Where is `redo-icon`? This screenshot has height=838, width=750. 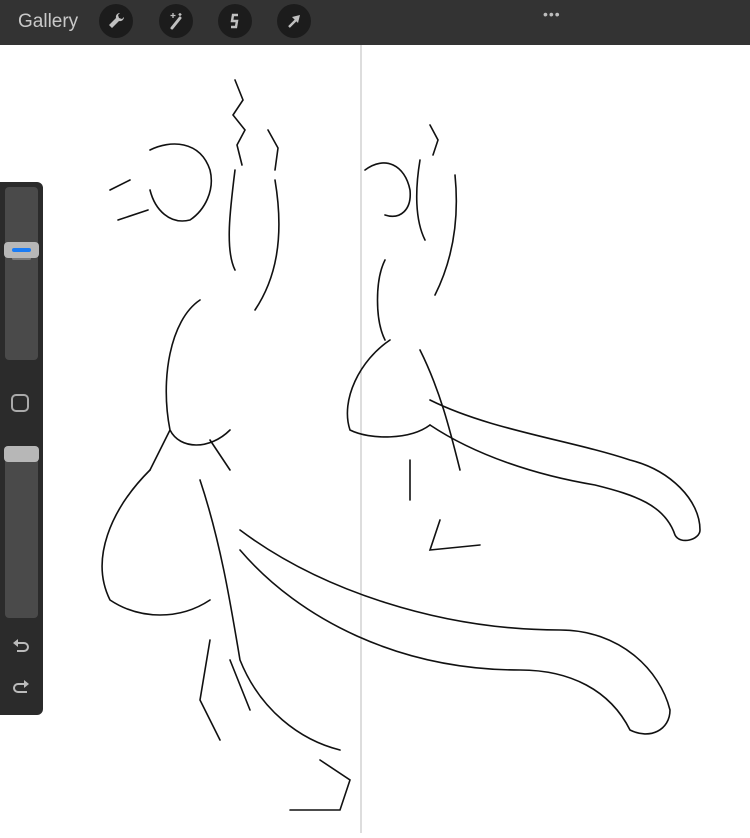 redo-icon is located at coordinates (21, 688).